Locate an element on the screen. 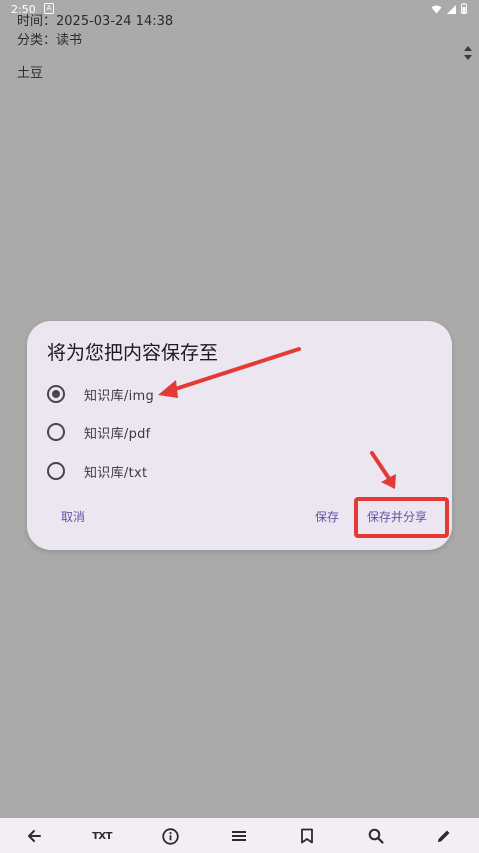 This screenshot has height=853, width=479. option-txt-label: 知识库/txt is located at coordinates (116, 473).